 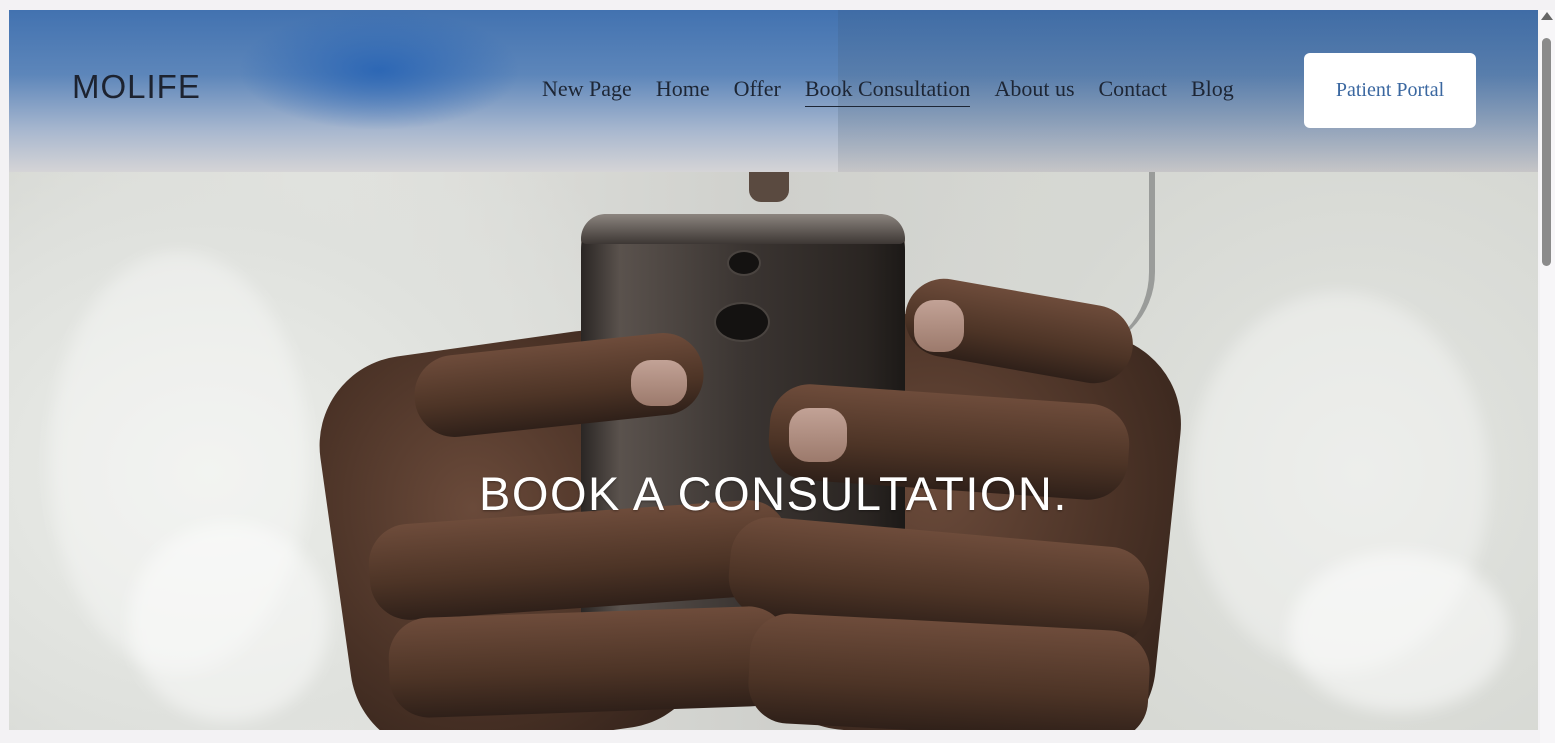 What do you see at coordinates (683, 91) in the screenshot?
I see `nav-item-home: Home` at bounding box center [683, 91].